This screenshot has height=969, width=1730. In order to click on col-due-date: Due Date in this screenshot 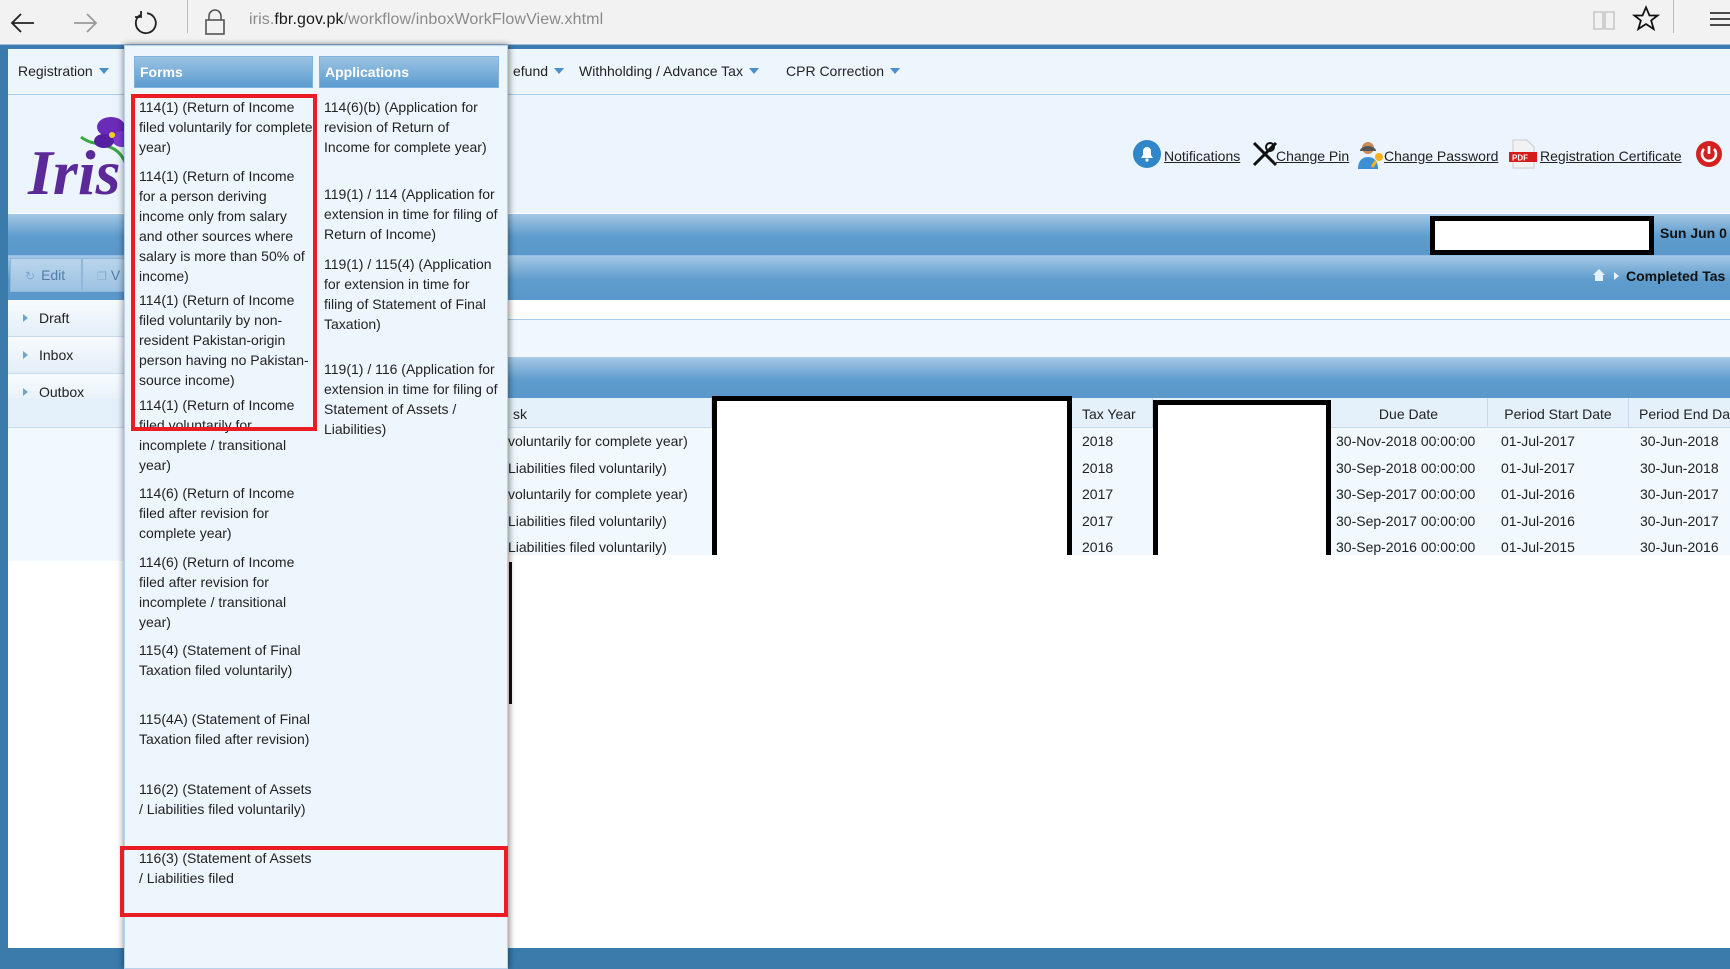, I will do `click(1409, 413)`.